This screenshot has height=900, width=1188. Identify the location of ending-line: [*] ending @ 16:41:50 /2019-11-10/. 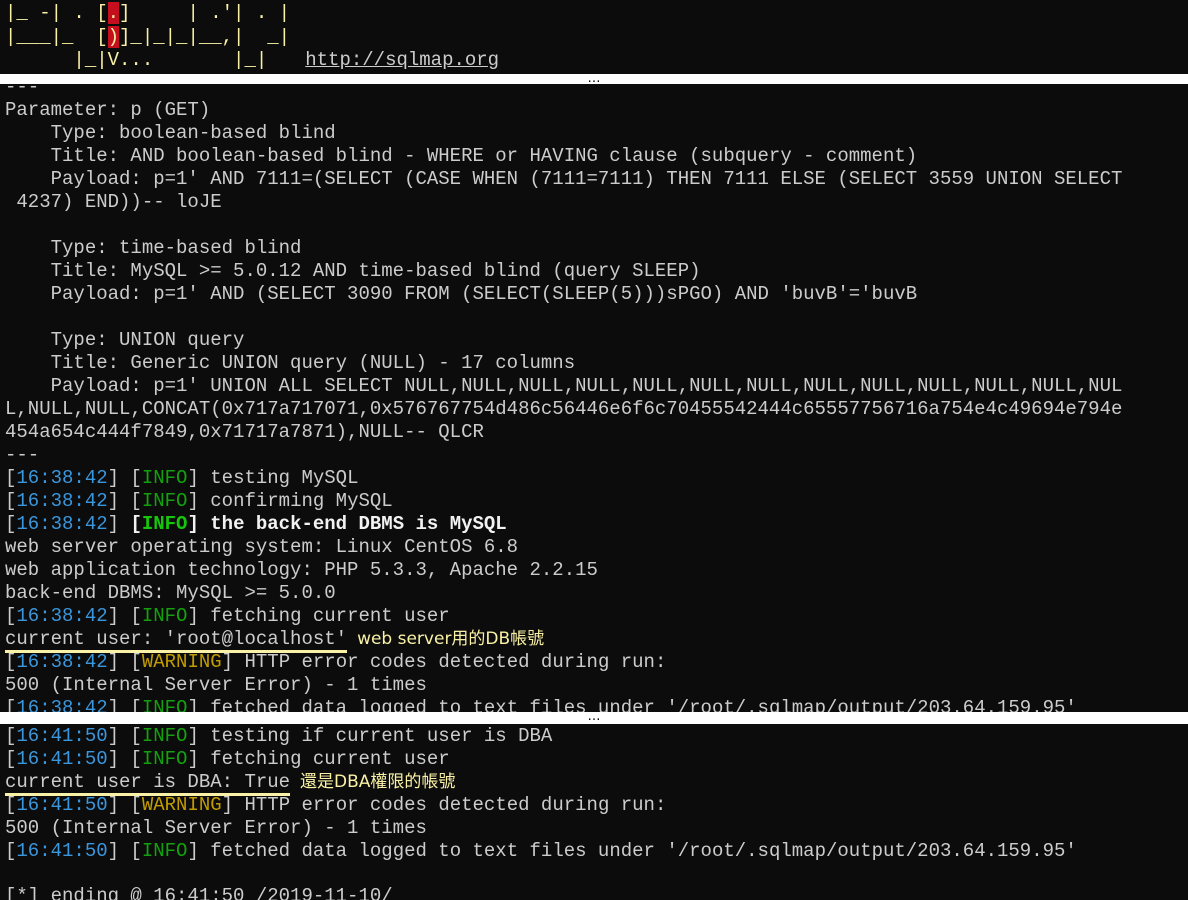
(199, 892).